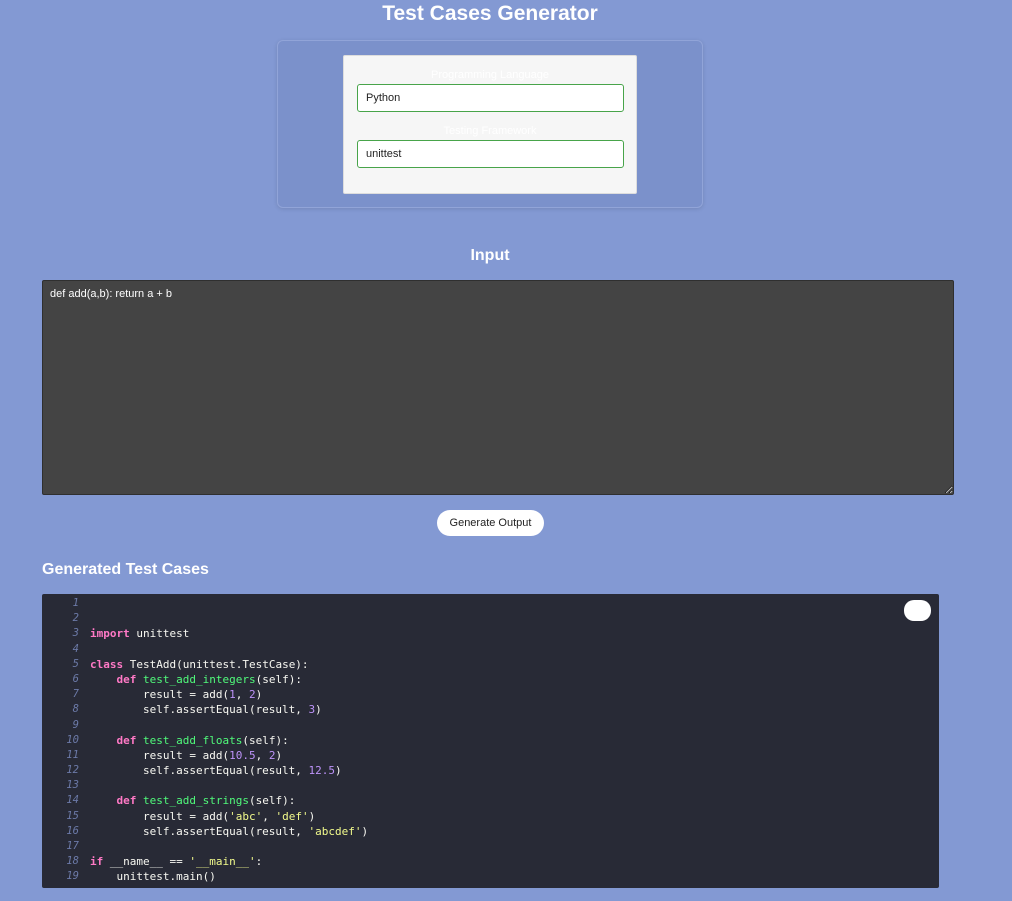  I want to click on line-code: class TestAdd(unittest.TestCase):, so click(199, 664).